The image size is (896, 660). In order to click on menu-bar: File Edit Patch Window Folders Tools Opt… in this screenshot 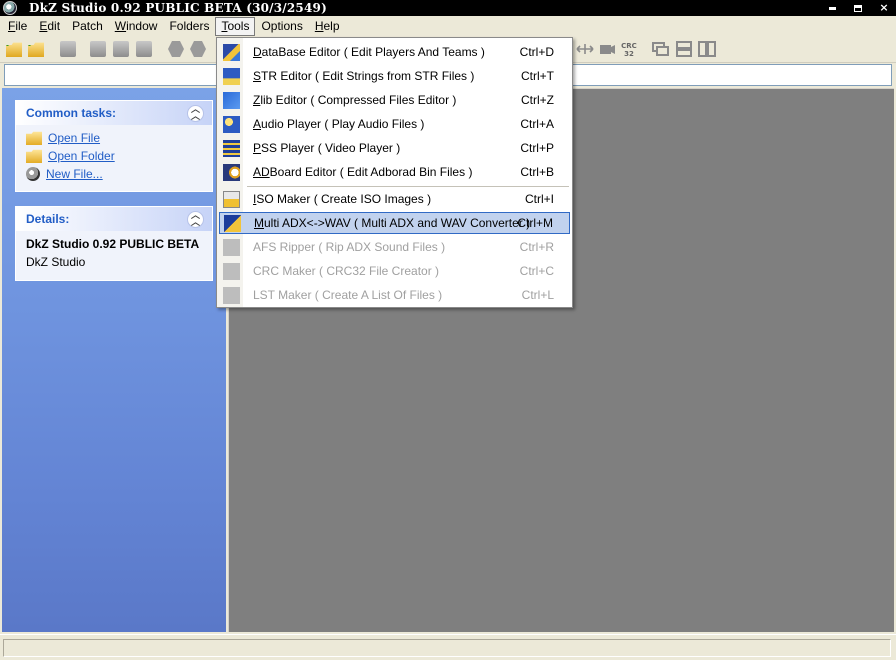, I will do `click(448, 26)`.